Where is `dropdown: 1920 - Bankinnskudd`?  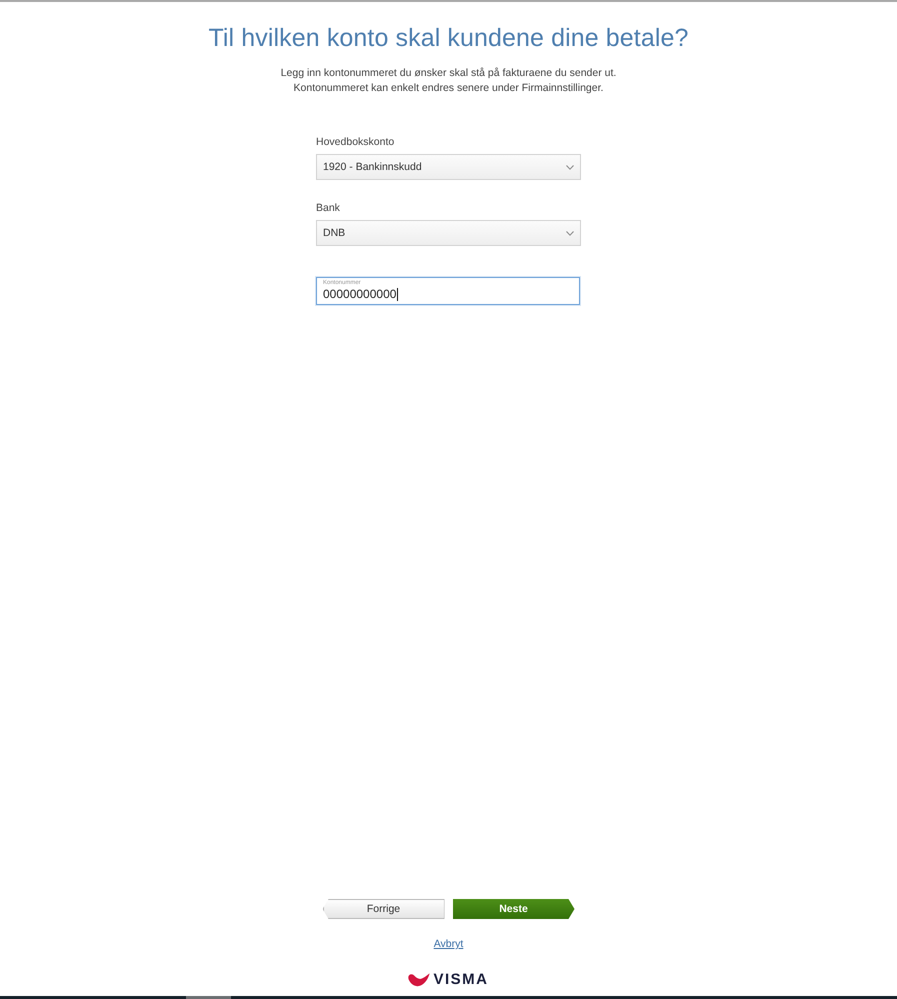 dropdown: 1920 - Bankinnskudd is located at coordinates (448, 167).